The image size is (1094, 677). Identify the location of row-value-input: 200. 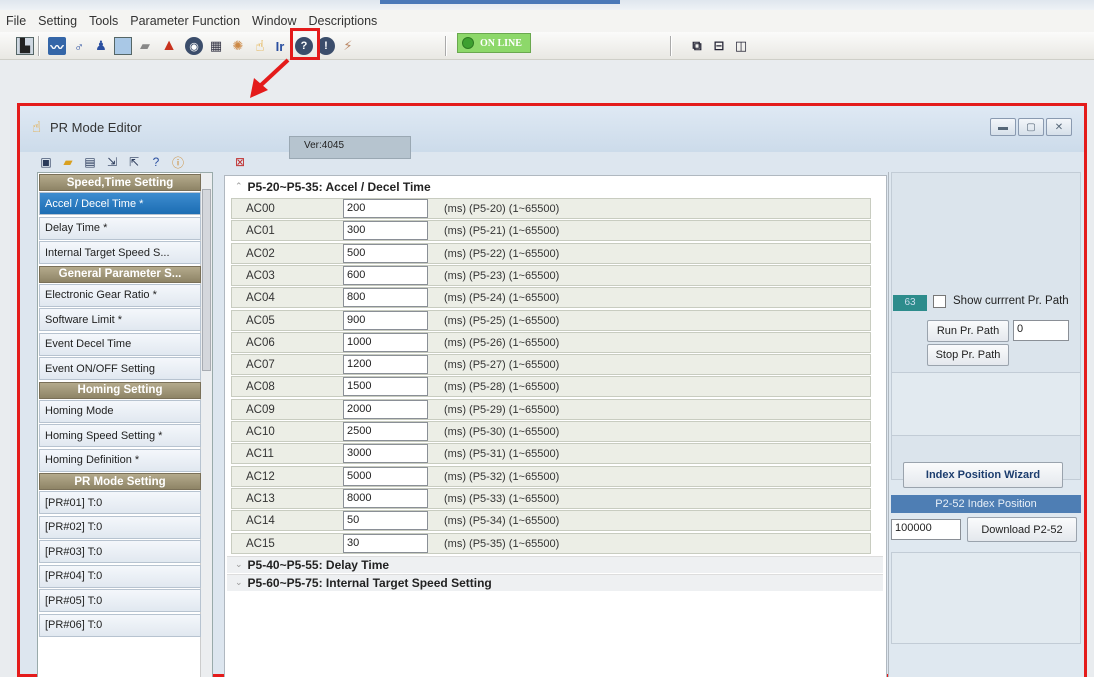
(385, 208).